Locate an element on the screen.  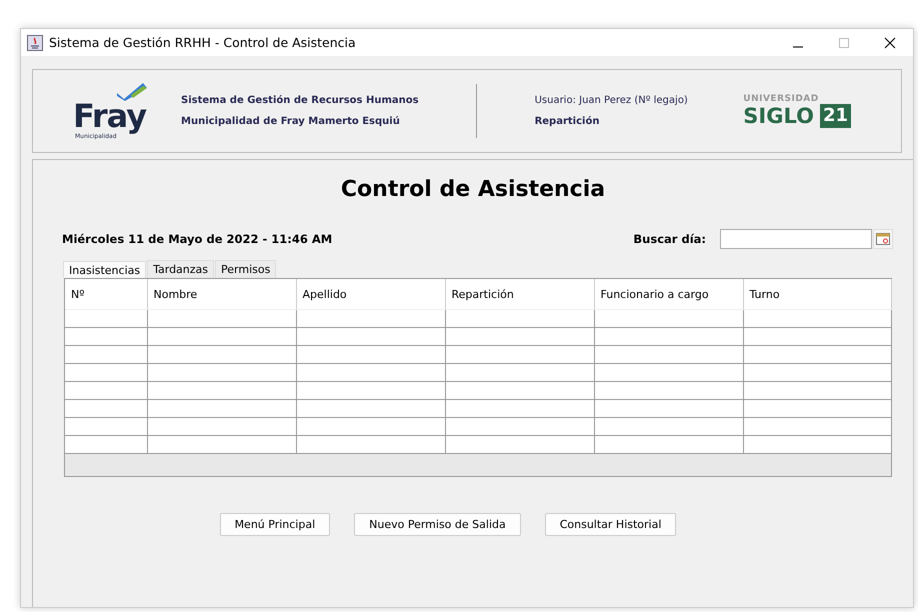
column-header: Nº is located at coordinates (106, 294).